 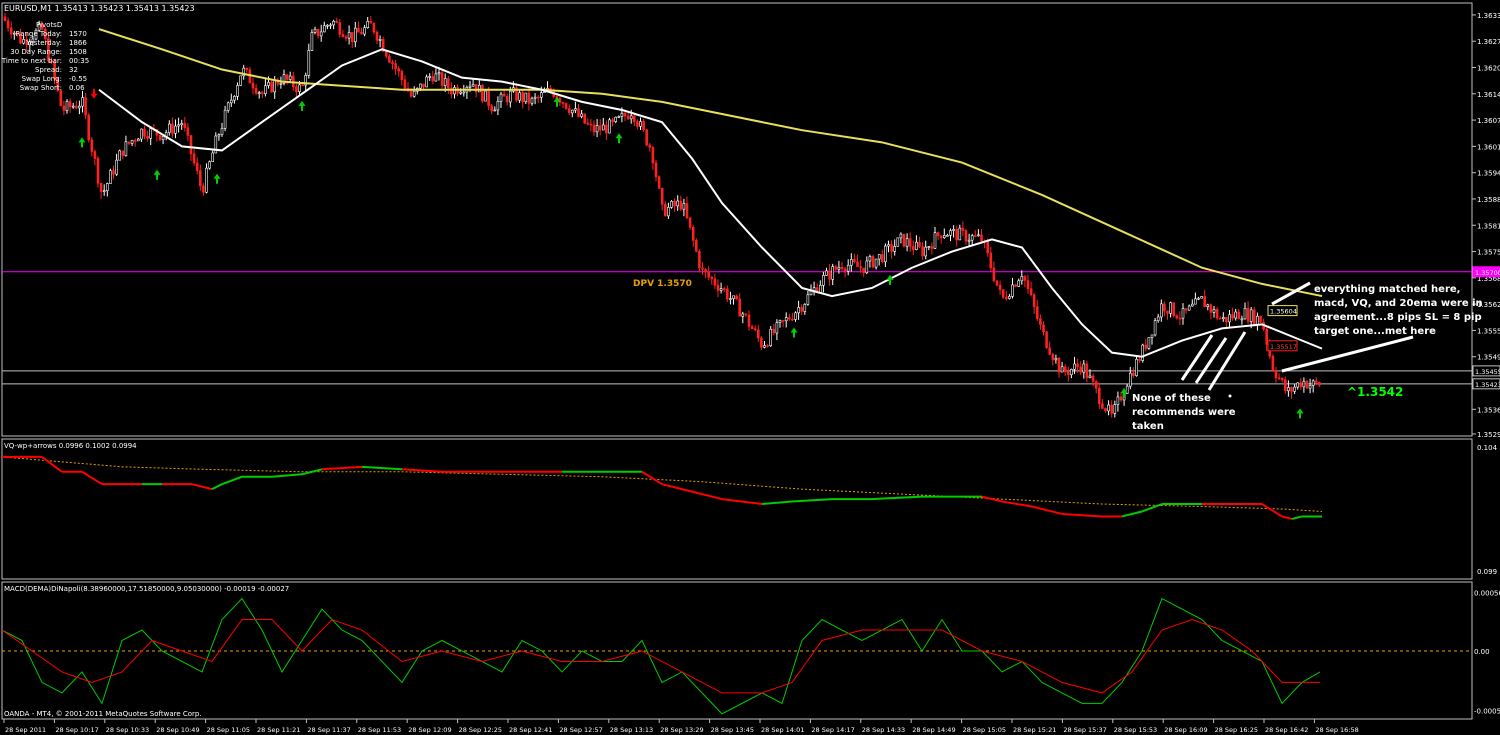 I want to click on pivot-row-label: Range Today:, so click(x=38, y=34).